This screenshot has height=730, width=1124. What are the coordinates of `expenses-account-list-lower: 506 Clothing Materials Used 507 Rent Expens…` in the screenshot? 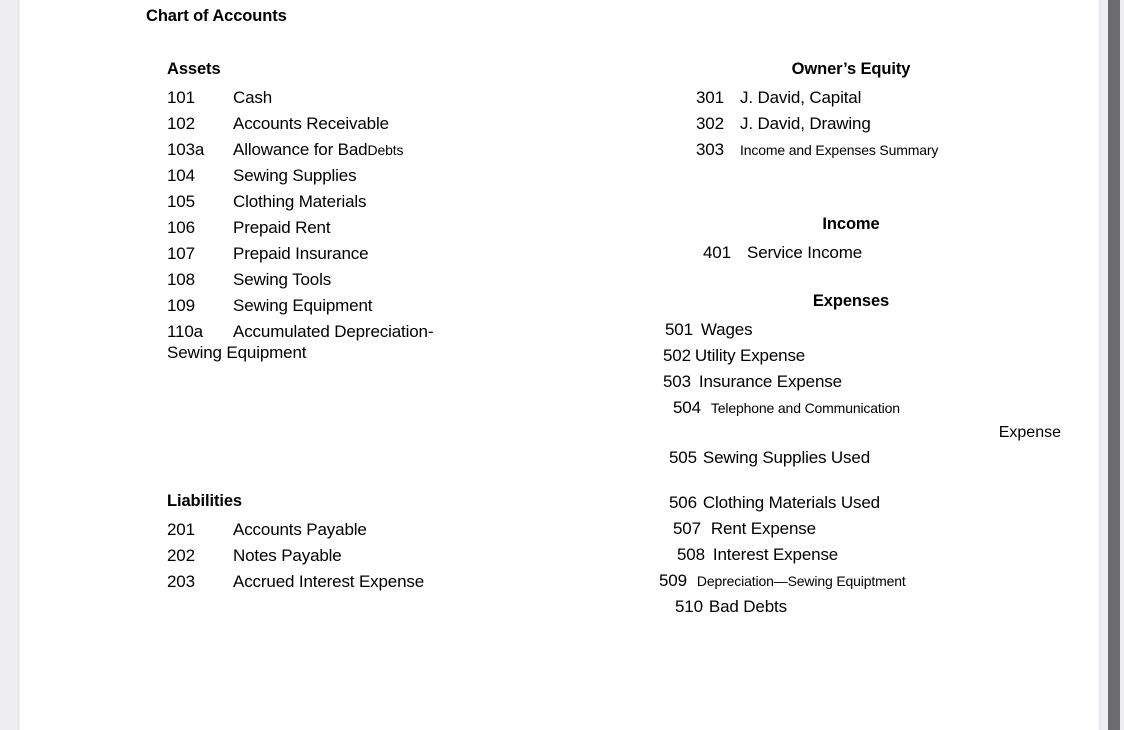 It's located at (851, 555).